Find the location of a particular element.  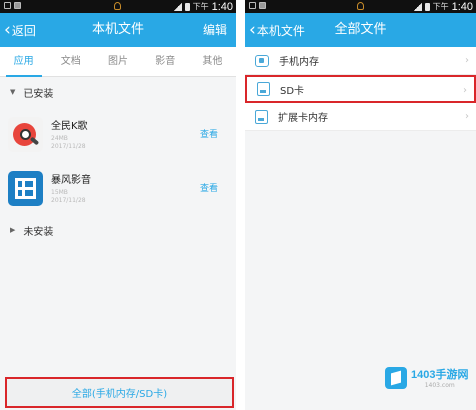

category-tabs: 应用 文档 图片 影音 其他 is located at coordinates (118, 62).